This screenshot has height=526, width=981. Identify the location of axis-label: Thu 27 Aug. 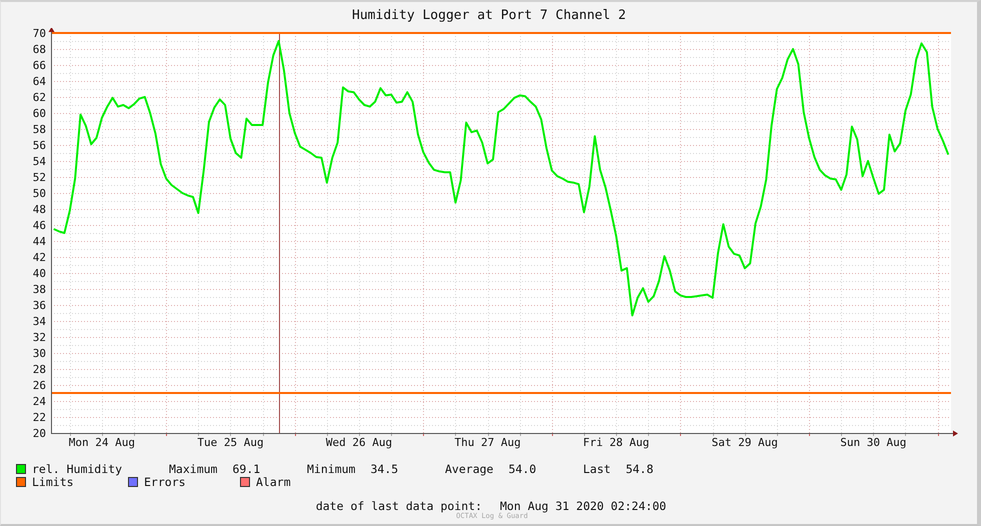
(487, 442).